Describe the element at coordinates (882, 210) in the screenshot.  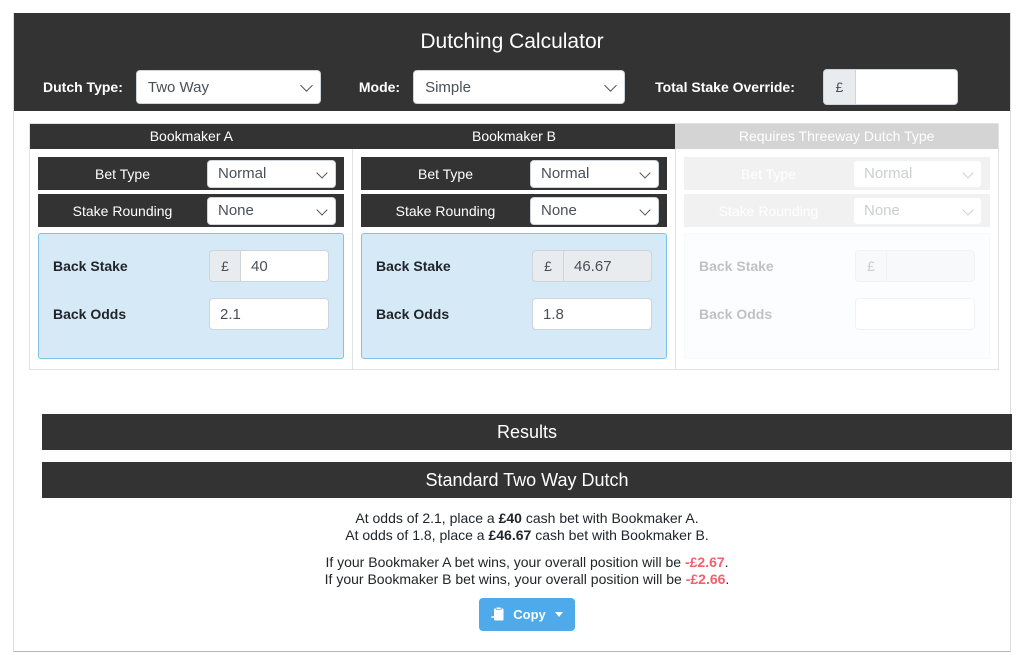
I see `stake-rounding-value-c: None` at that location.